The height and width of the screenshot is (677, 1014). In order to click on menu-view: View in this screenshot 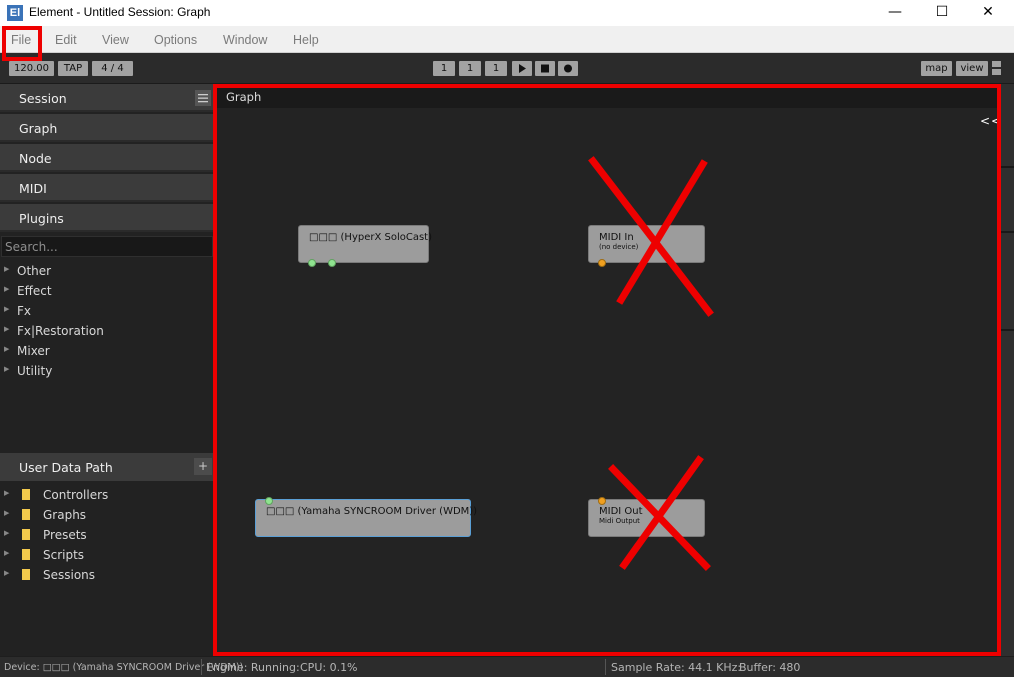, I will do `click(115, 40)`.